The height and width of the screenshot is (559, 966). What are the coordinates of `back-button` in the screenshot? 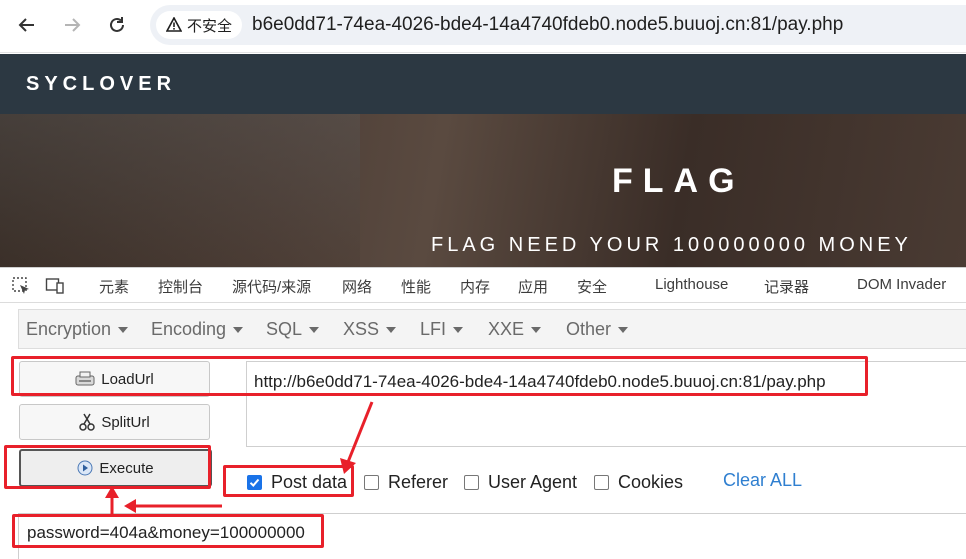 It's located at (27, 25).